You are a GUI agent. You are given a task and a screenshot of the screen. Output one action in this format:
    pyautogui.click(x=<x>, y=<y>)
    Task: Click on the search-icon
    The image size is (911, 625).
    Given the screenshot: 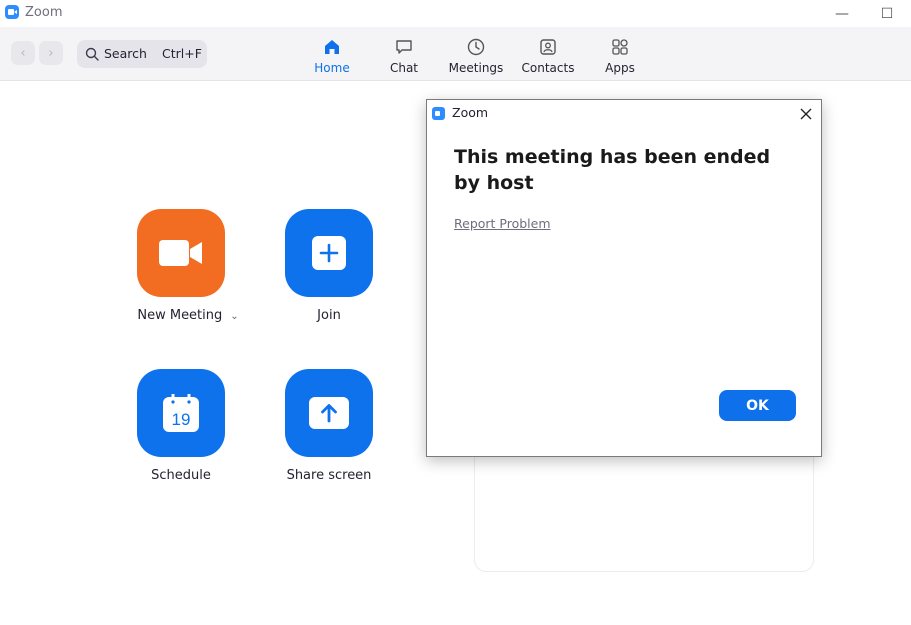 What is the action you would take?
    pyautogui.click(x=92, y=54)
    